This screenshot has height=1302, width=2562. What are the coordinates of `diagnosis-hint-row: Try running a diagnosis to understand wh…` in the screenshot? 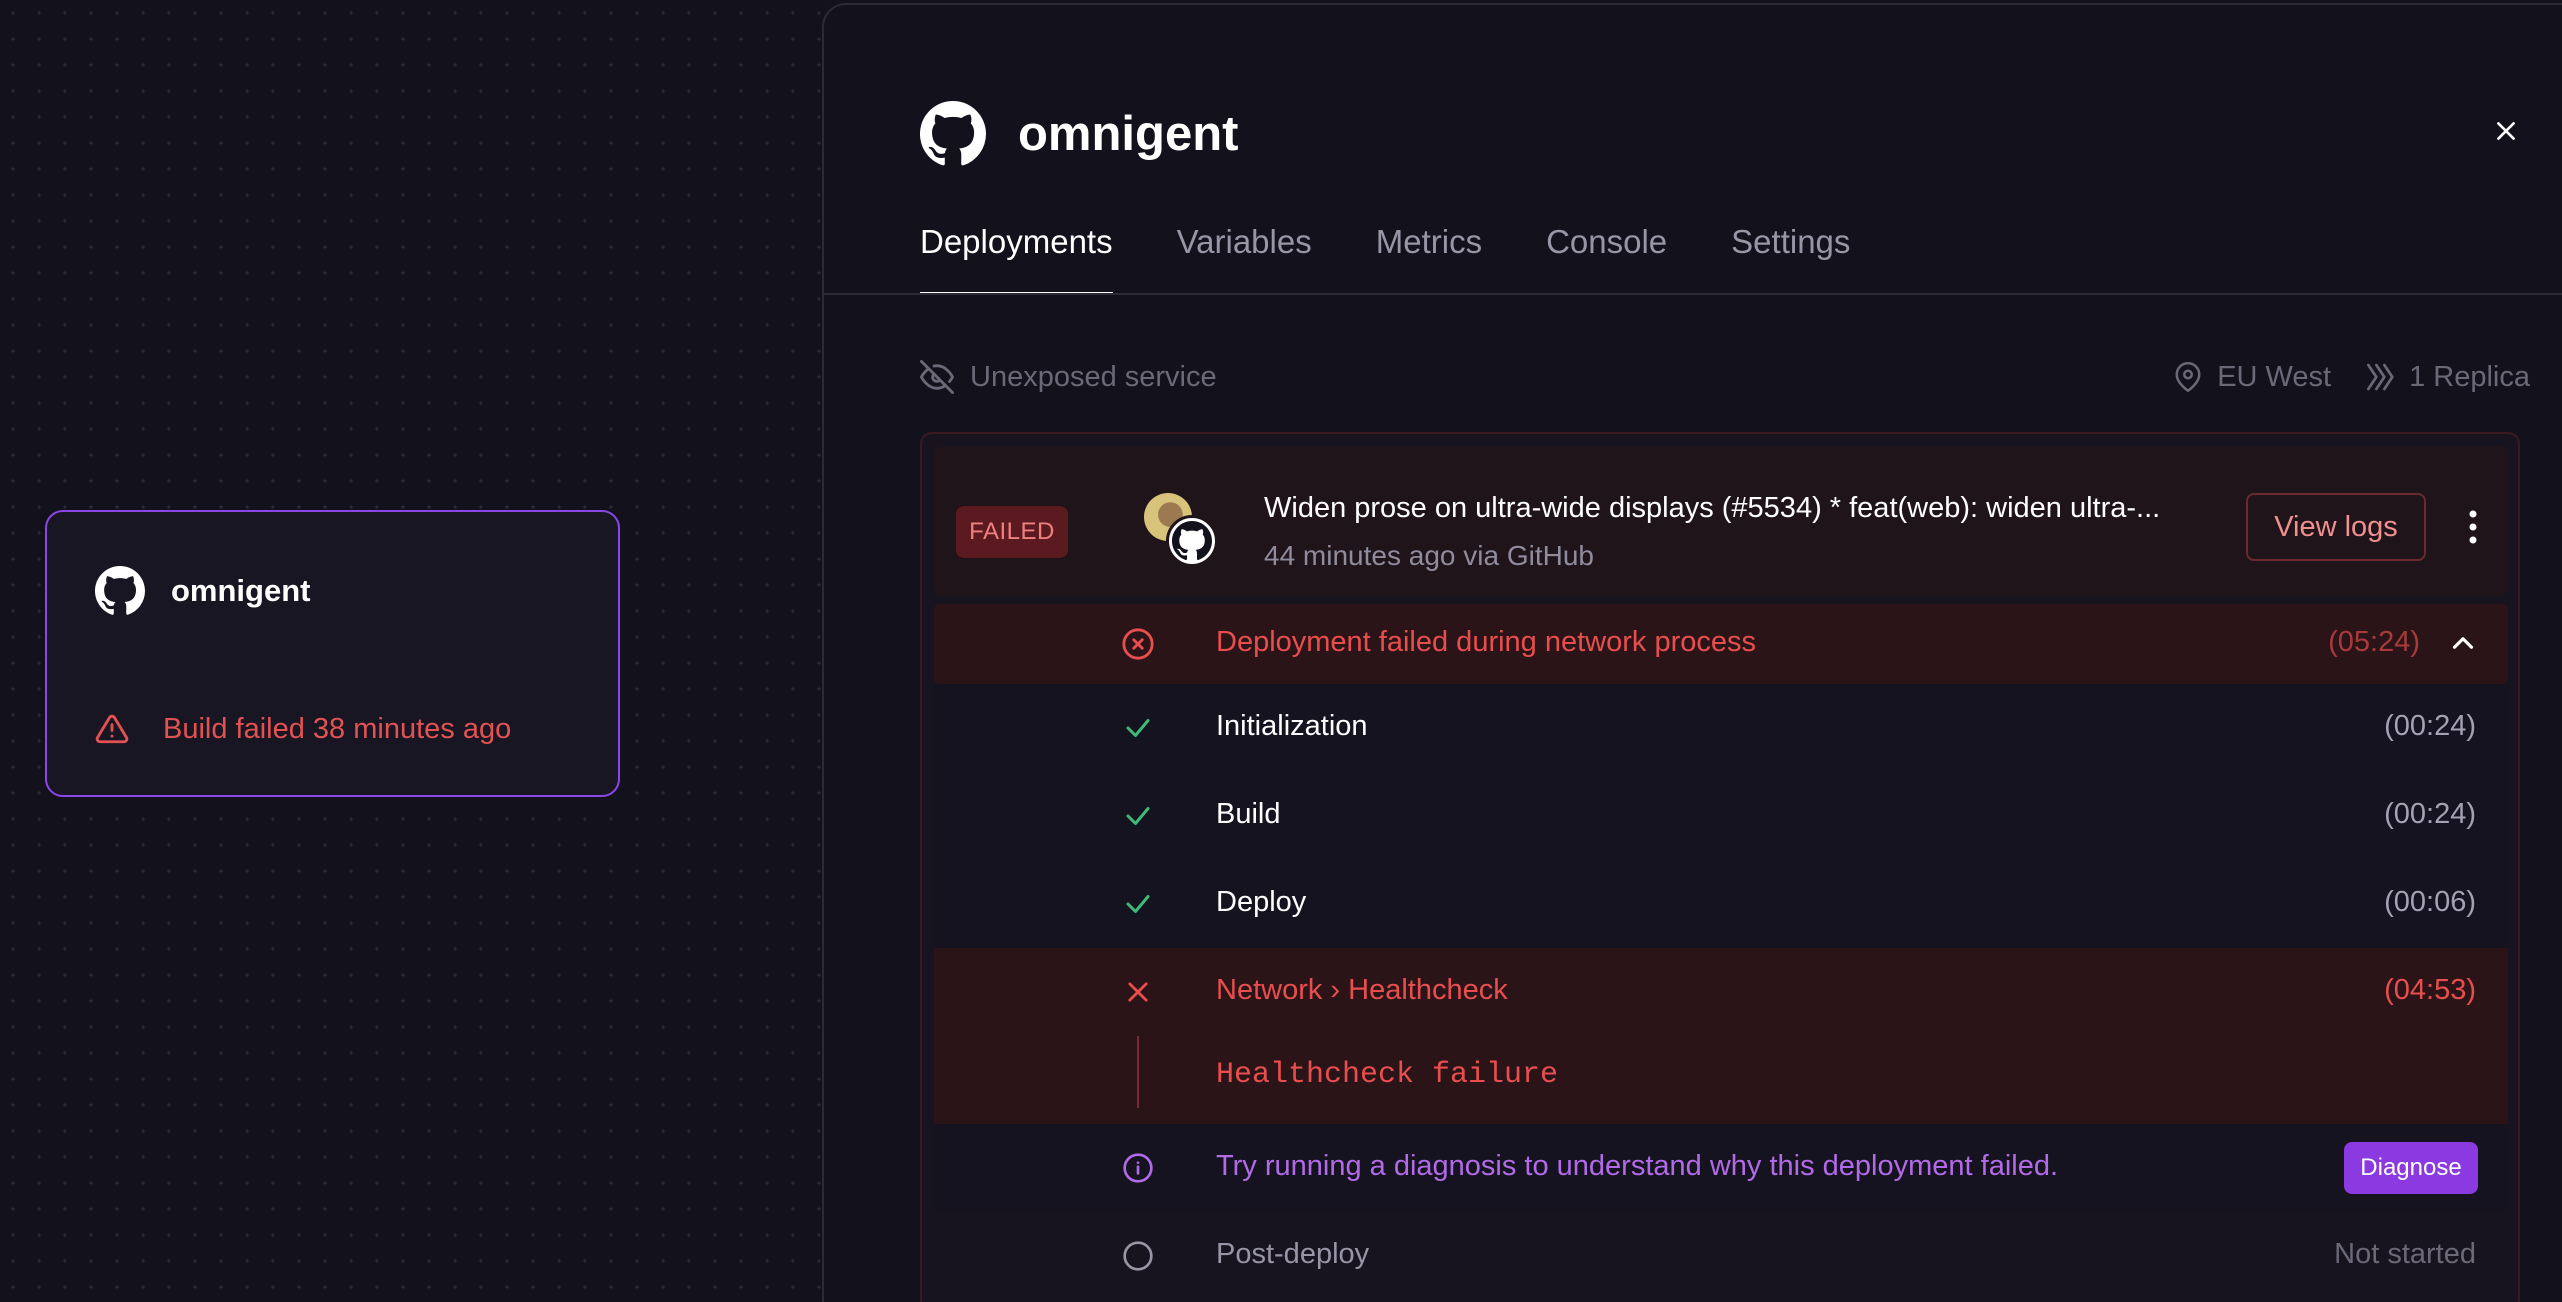 It's located at (1721, 1168).